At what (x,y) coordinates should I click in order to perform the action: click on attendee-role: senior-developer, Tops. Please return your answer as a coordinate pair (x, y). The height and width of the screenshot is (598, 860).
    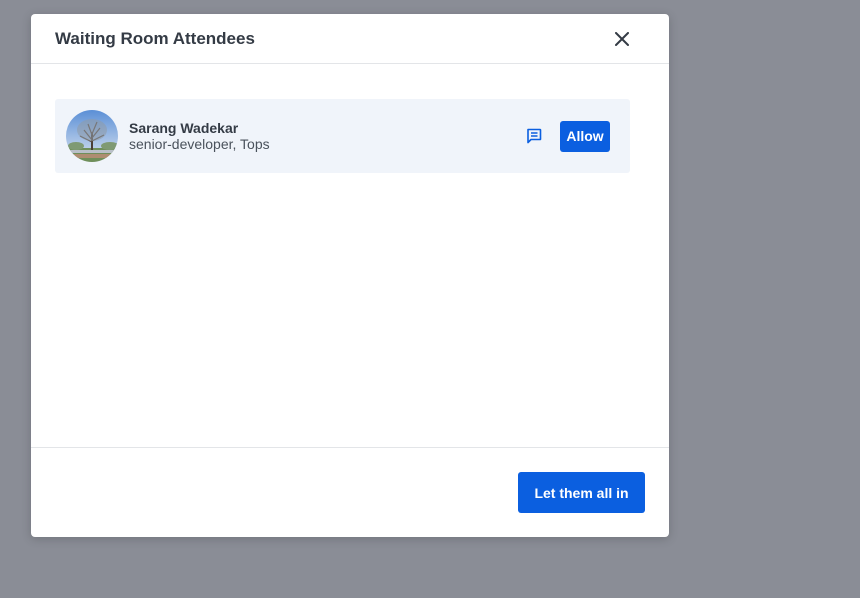
    Looking at the image, I should click on (199, 144).